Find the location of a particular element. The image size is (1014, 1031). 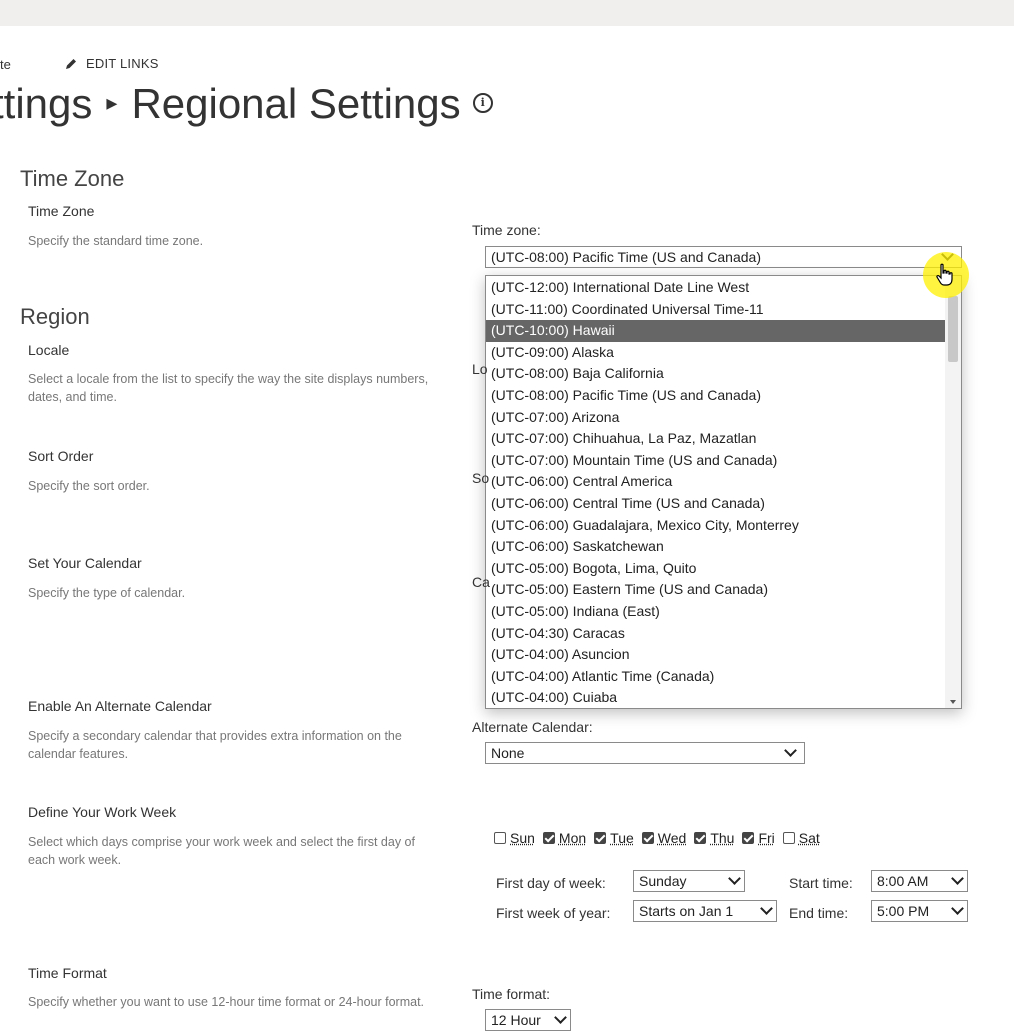

day-fri-checkbox: Fri is located at coordinates (758, 838).